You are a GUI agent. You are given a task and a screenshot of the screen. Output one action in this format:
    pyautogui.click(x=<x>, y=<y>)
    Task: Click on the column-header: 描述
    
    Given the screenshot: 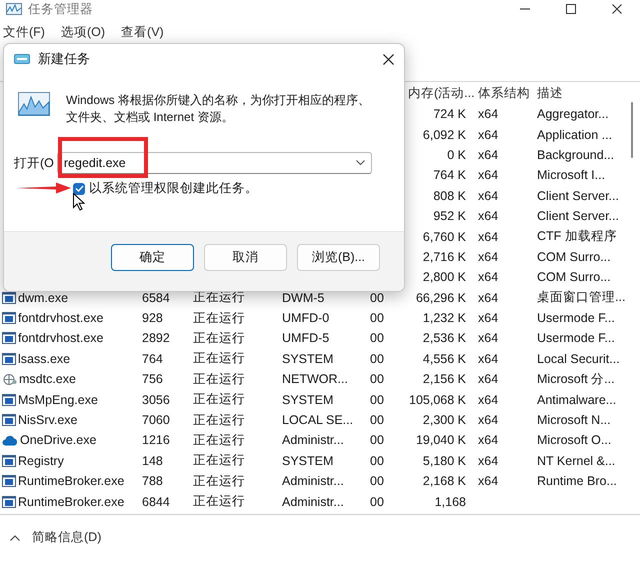 What is the action you would take?
    pyautogui.click(x=582, y=93)
    